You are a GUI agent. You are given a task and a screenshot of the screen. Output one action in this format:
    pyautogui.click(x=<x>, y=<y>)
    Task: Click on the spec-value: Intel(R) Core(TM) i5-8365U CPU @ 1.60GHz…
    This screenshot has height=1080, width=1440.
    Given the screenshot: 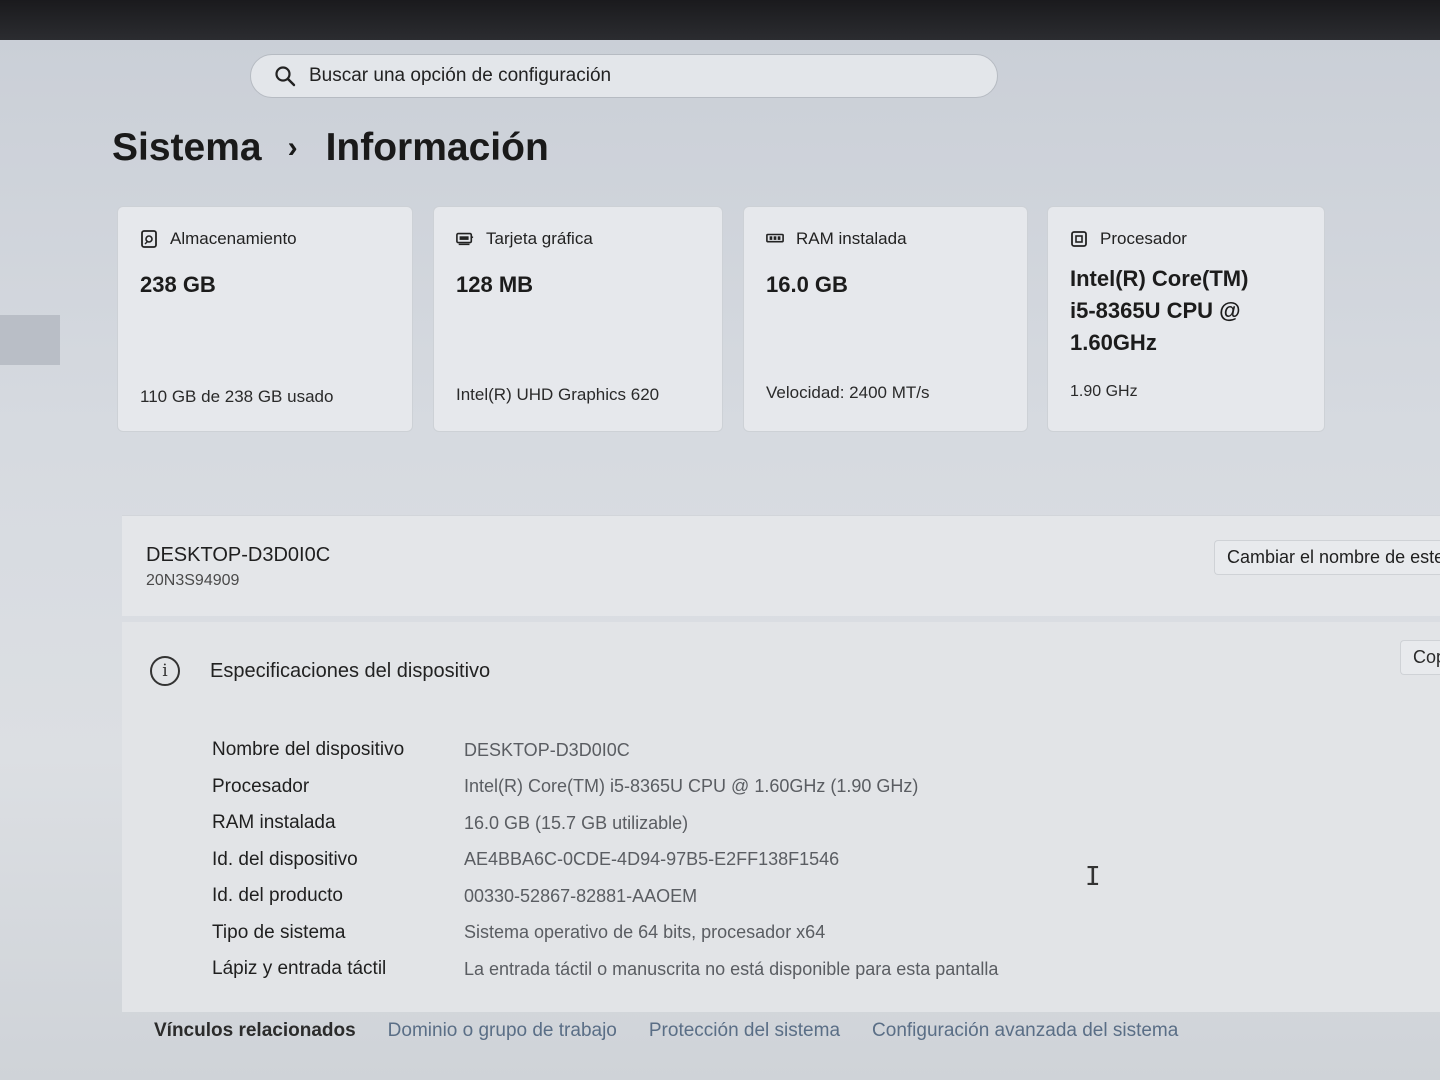 What is the action you would take?
    pyautogui.click(x=691, y=786)
    